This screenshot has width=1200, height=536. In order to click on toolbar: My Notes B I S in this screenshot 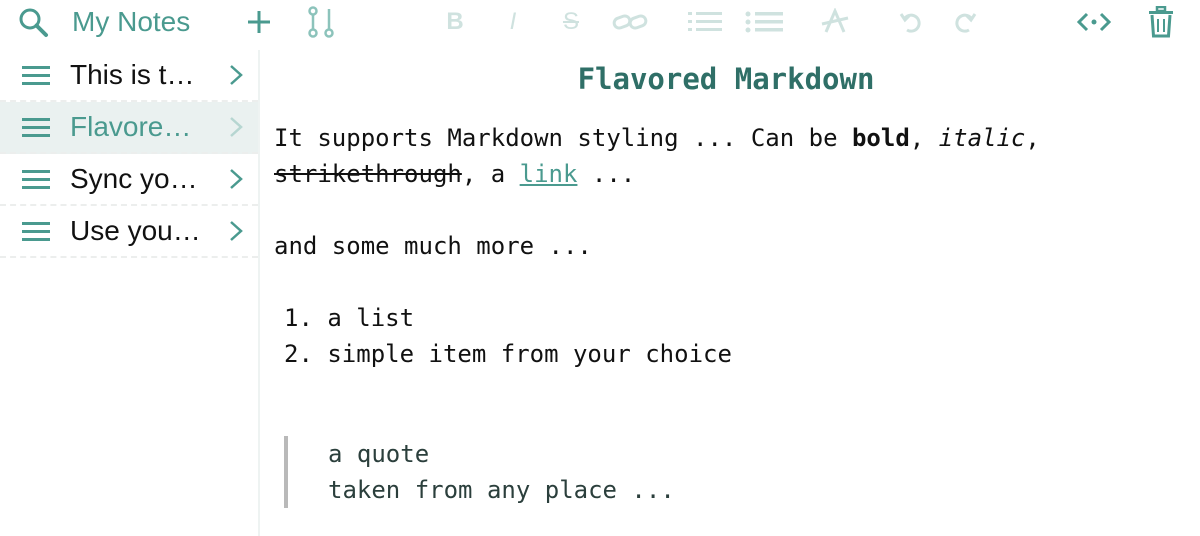, I will do `click(600, 23)`.